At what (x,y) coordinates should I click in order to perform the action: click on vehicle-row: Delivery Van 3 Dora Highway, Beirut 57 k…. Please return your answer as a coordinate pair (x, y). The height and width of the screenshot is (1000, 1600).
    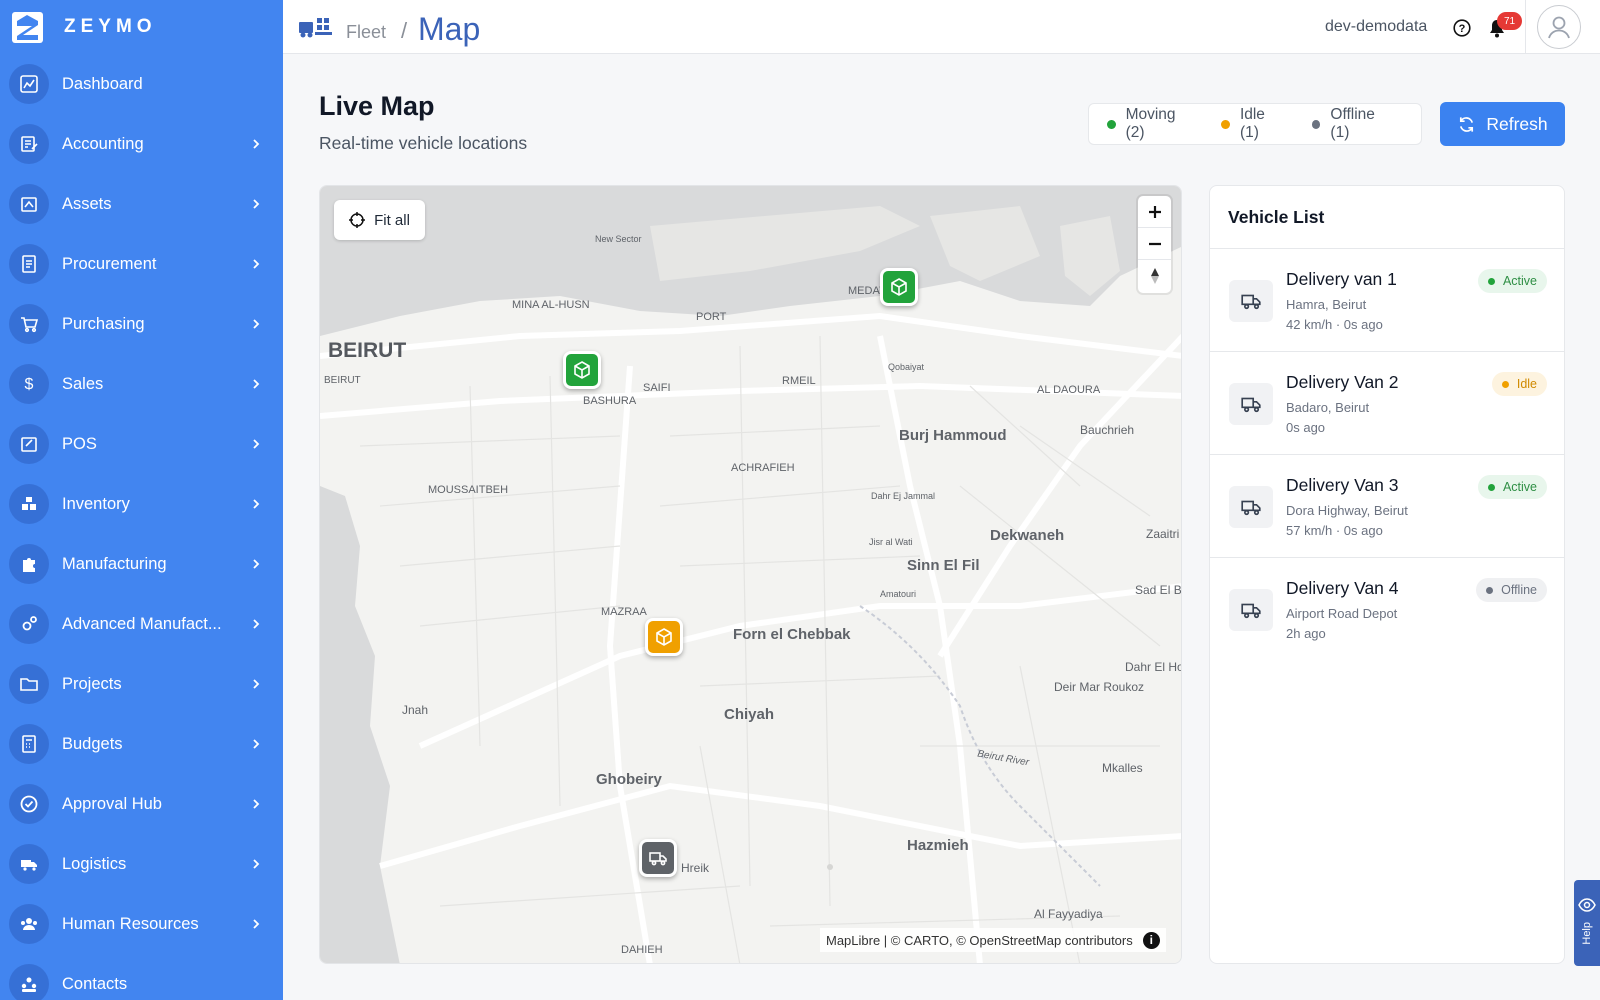
    Looking at the image, I should click on (1387, 506).